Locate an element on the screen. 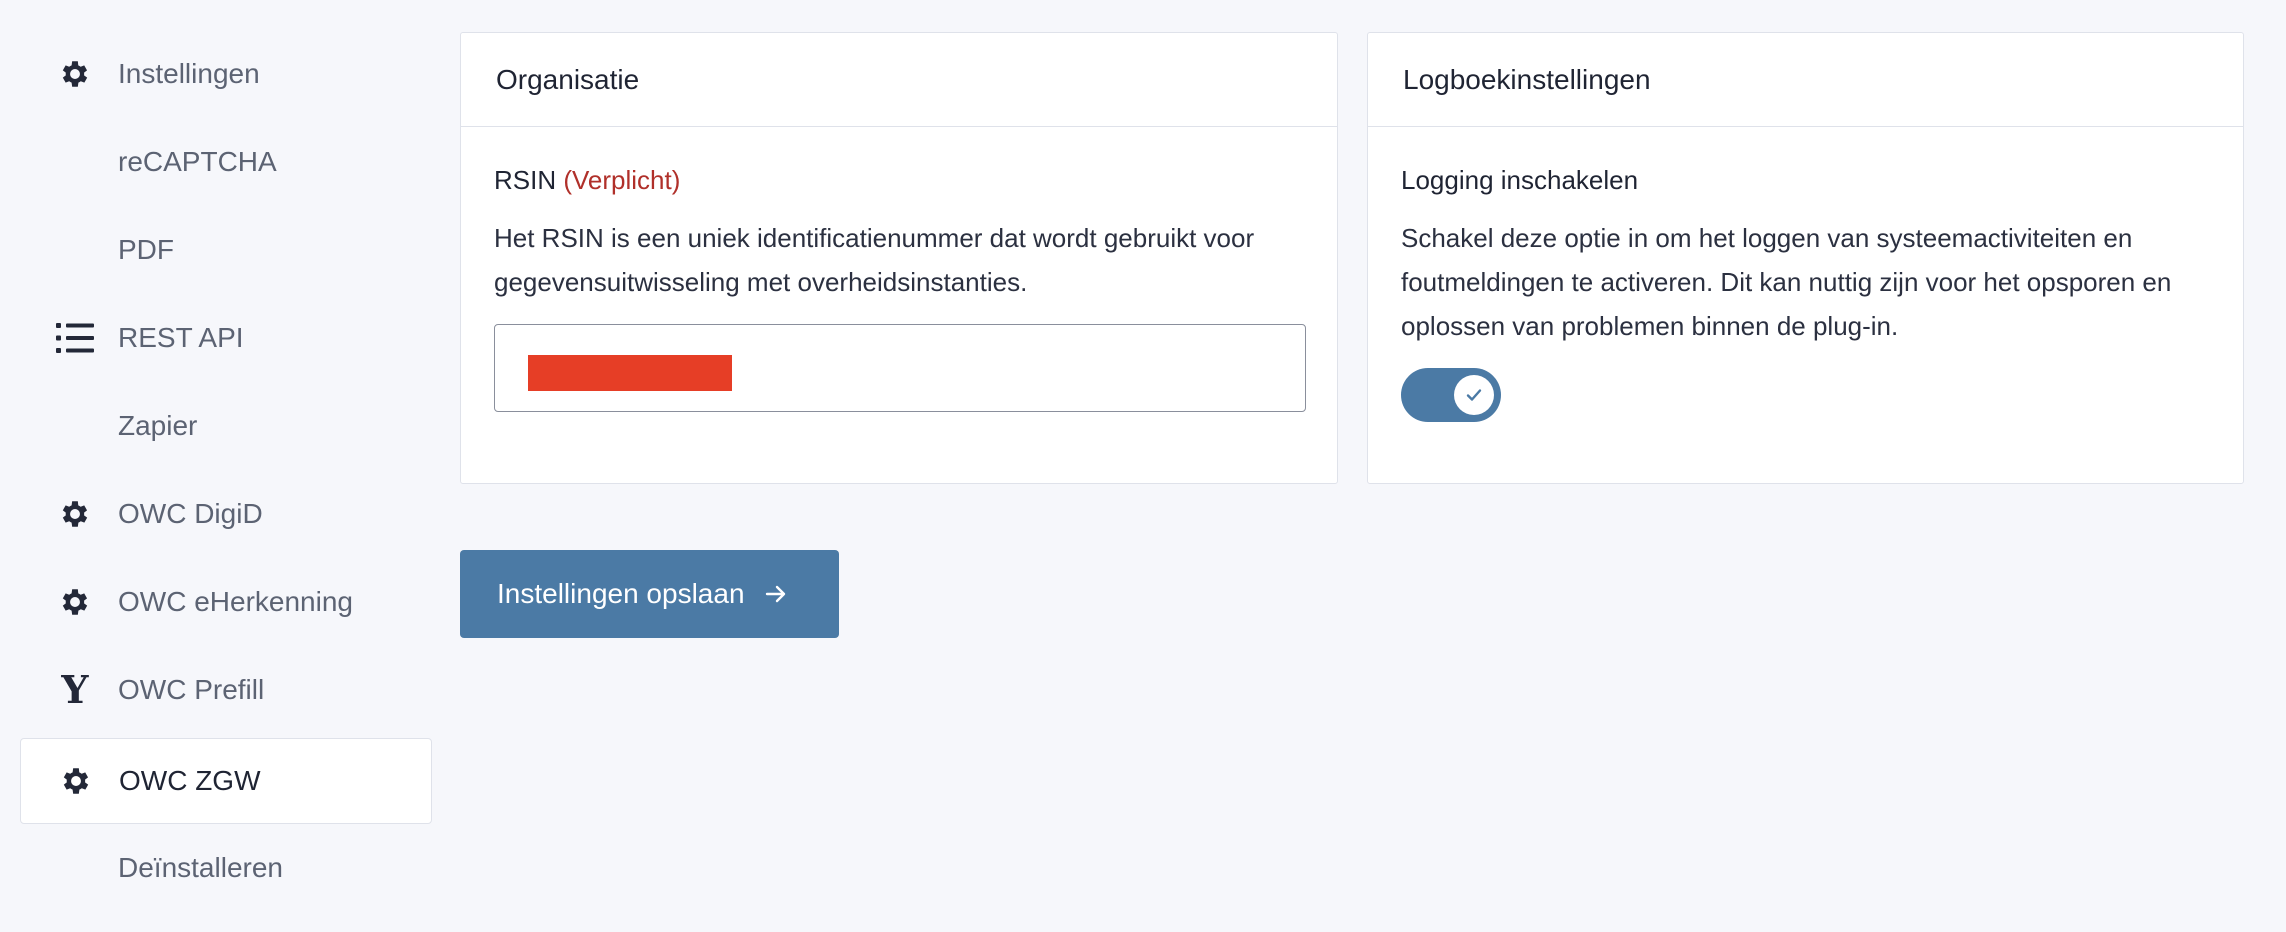 The width and height of the screenshot is (2286, 932). sidebar-item-instellingen: Instellingen is located at coordinates (226, 74).